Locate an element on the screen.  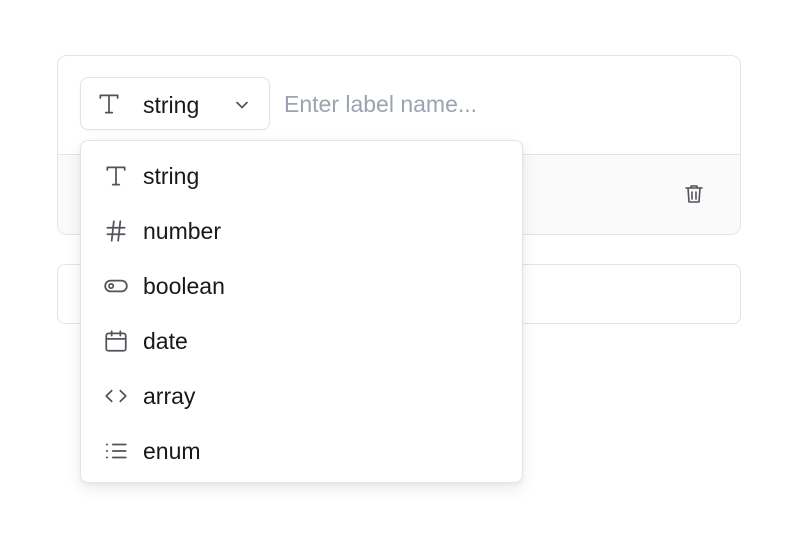
toggle-icon is located at coordinates (116, 286).